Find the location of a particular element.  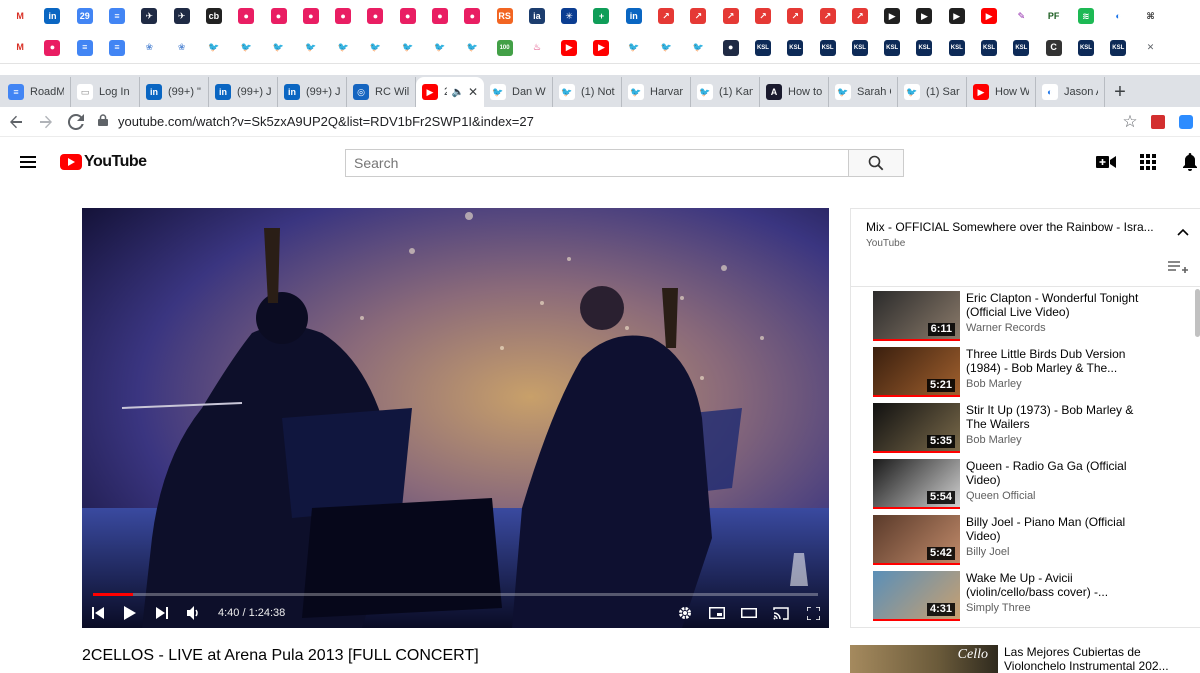

save-playlist-button is located at coordinates (1178, 269).